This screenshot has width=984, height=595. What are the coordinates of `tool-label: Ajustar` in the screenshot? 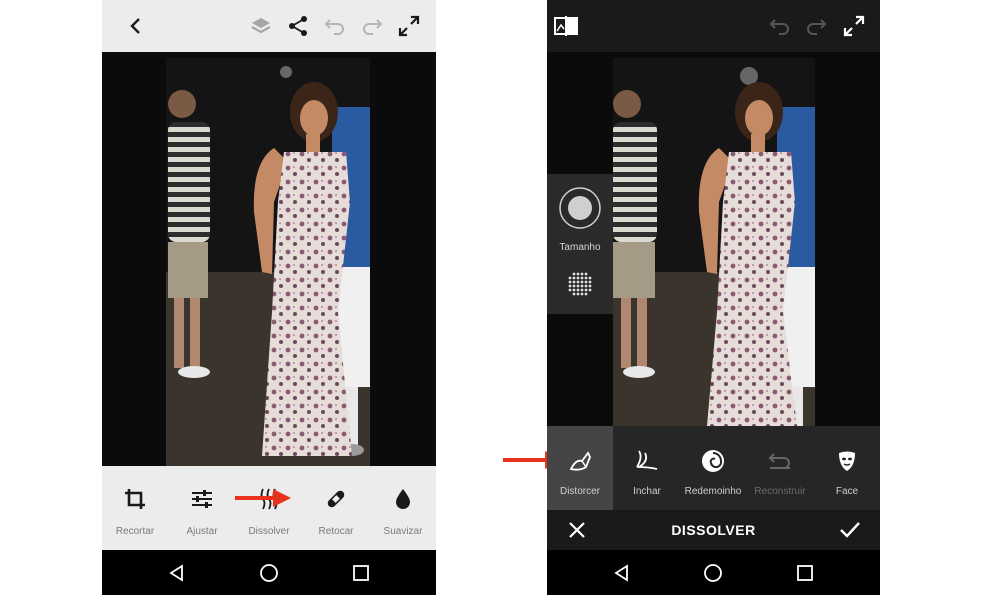 It's located at (202, 531).